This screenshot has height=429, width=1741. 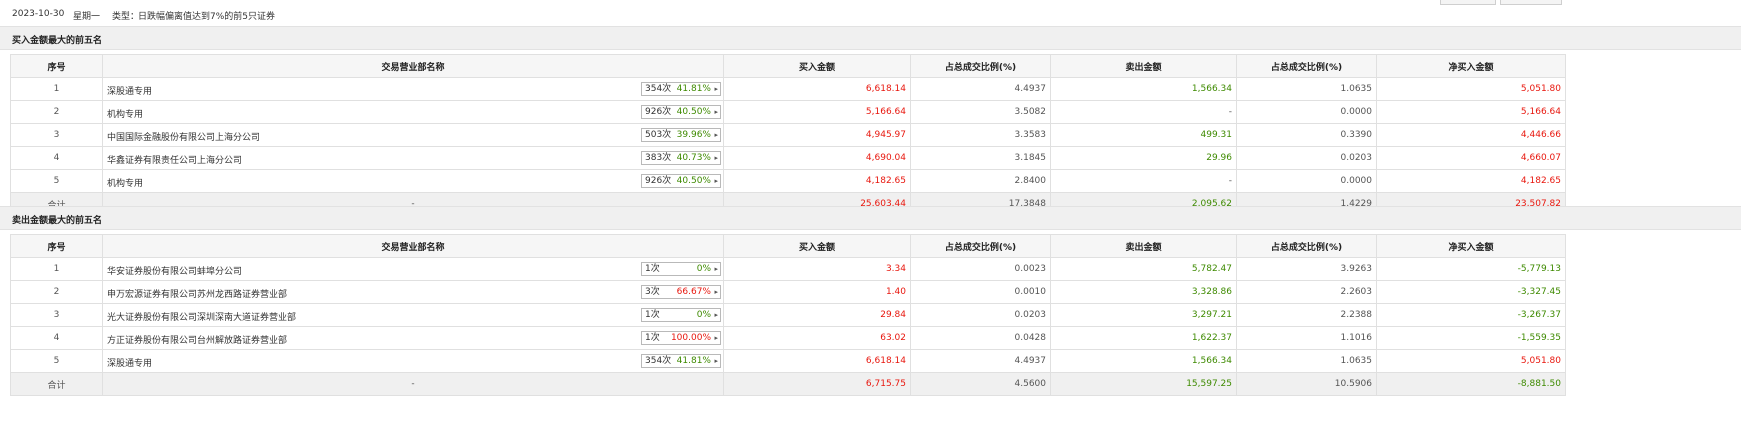 What do you see at coordinates (207, 17) in the screenshot?
I see `type-value: 日跌幅偏离值达到7%的前5只证券` at bounding box center [207, 17].